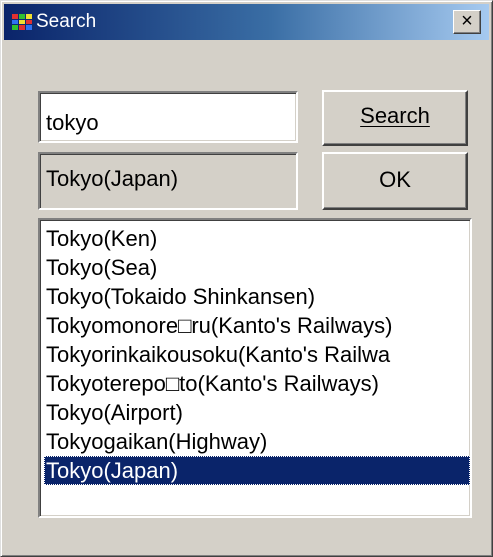 The height and width of the screenshot is (557, 493). I want to click on window-title: Search, so click(66, 21).